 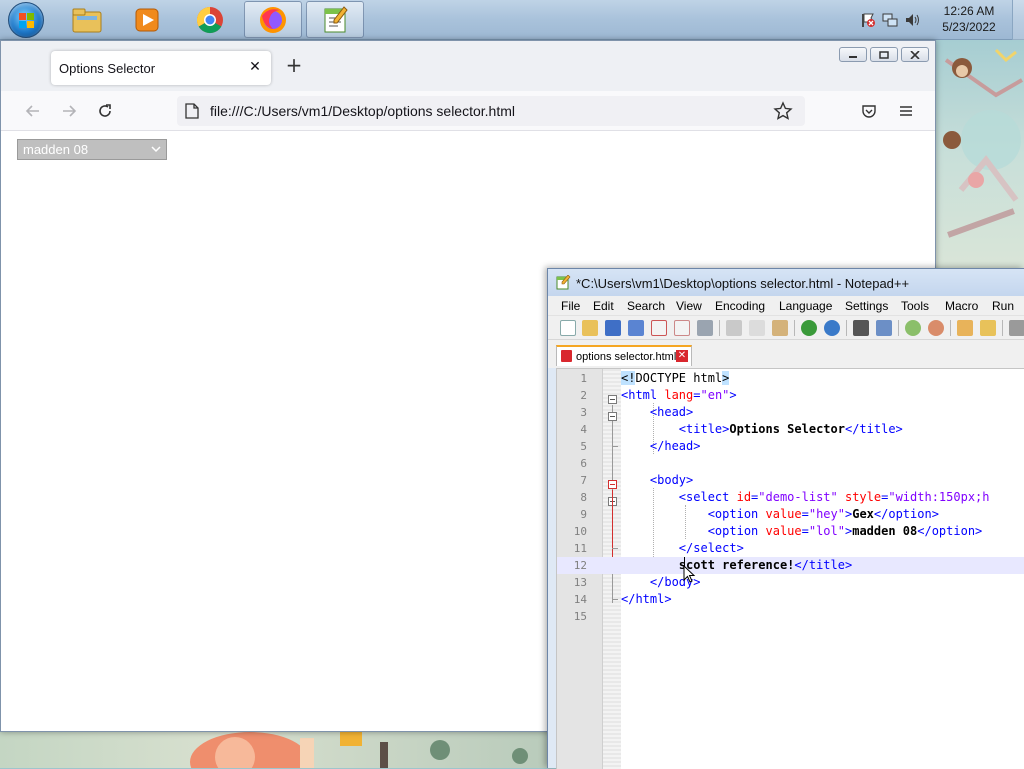 What do you see at coordinates (832, 328) in the screenshot?
I see `redo-icon` at bounding box center [832, 328].